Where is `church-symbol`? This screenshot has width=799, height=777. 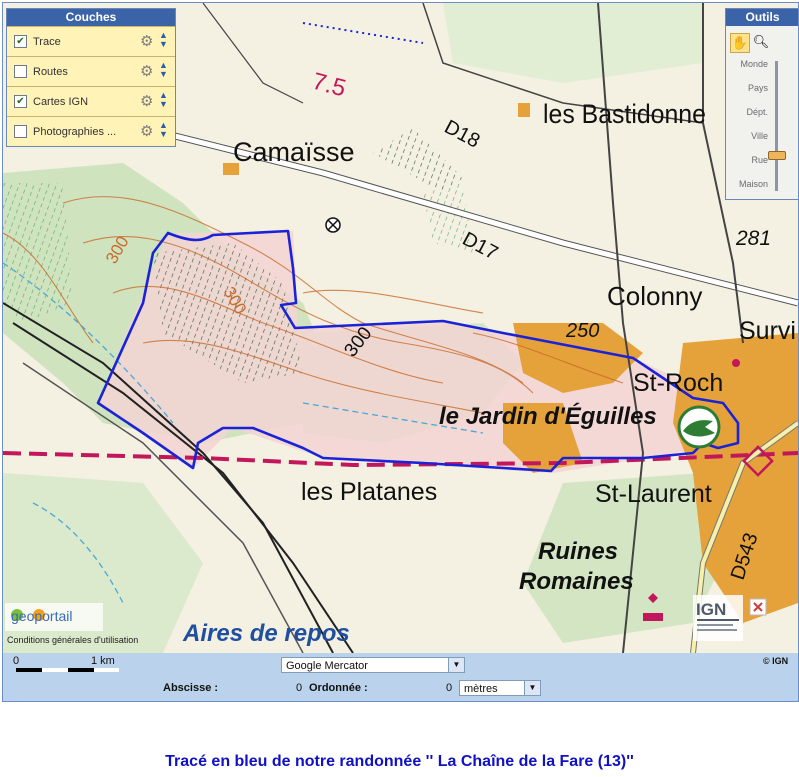 church-symbol is located at coordinates (736, 363).